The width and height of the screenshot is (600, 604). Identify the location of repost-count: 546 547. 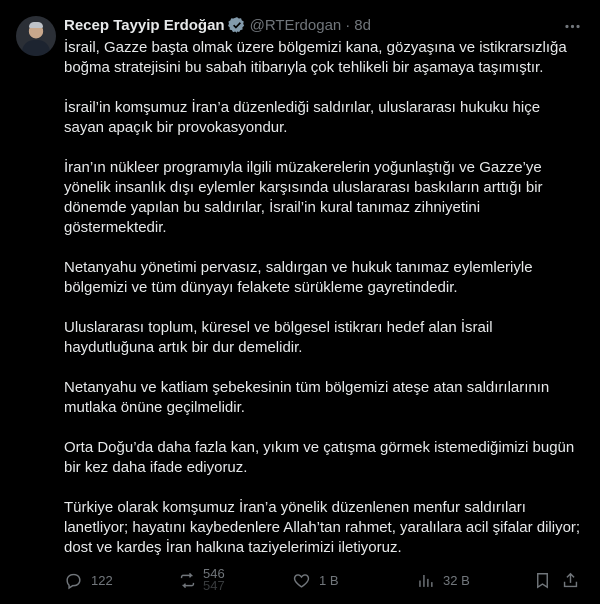
(214, 580).